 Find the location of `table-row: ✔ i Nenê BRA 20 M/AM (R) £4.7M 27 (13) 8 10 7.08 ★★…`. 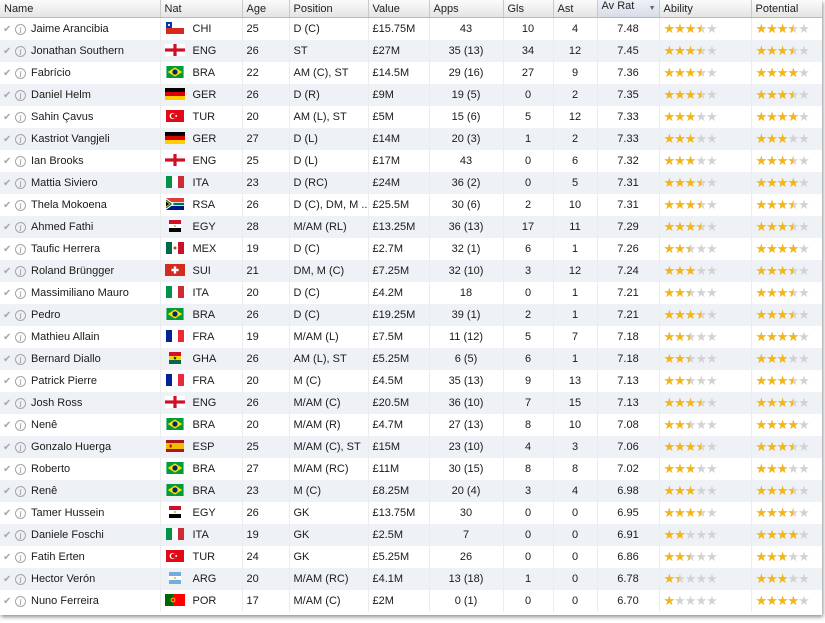

table-row: ✔ i Nenê BRA 20 M/AM (R) £4.7M 27 (13) 8 10 7.08 ★★… is located at coordinates (411, 425).